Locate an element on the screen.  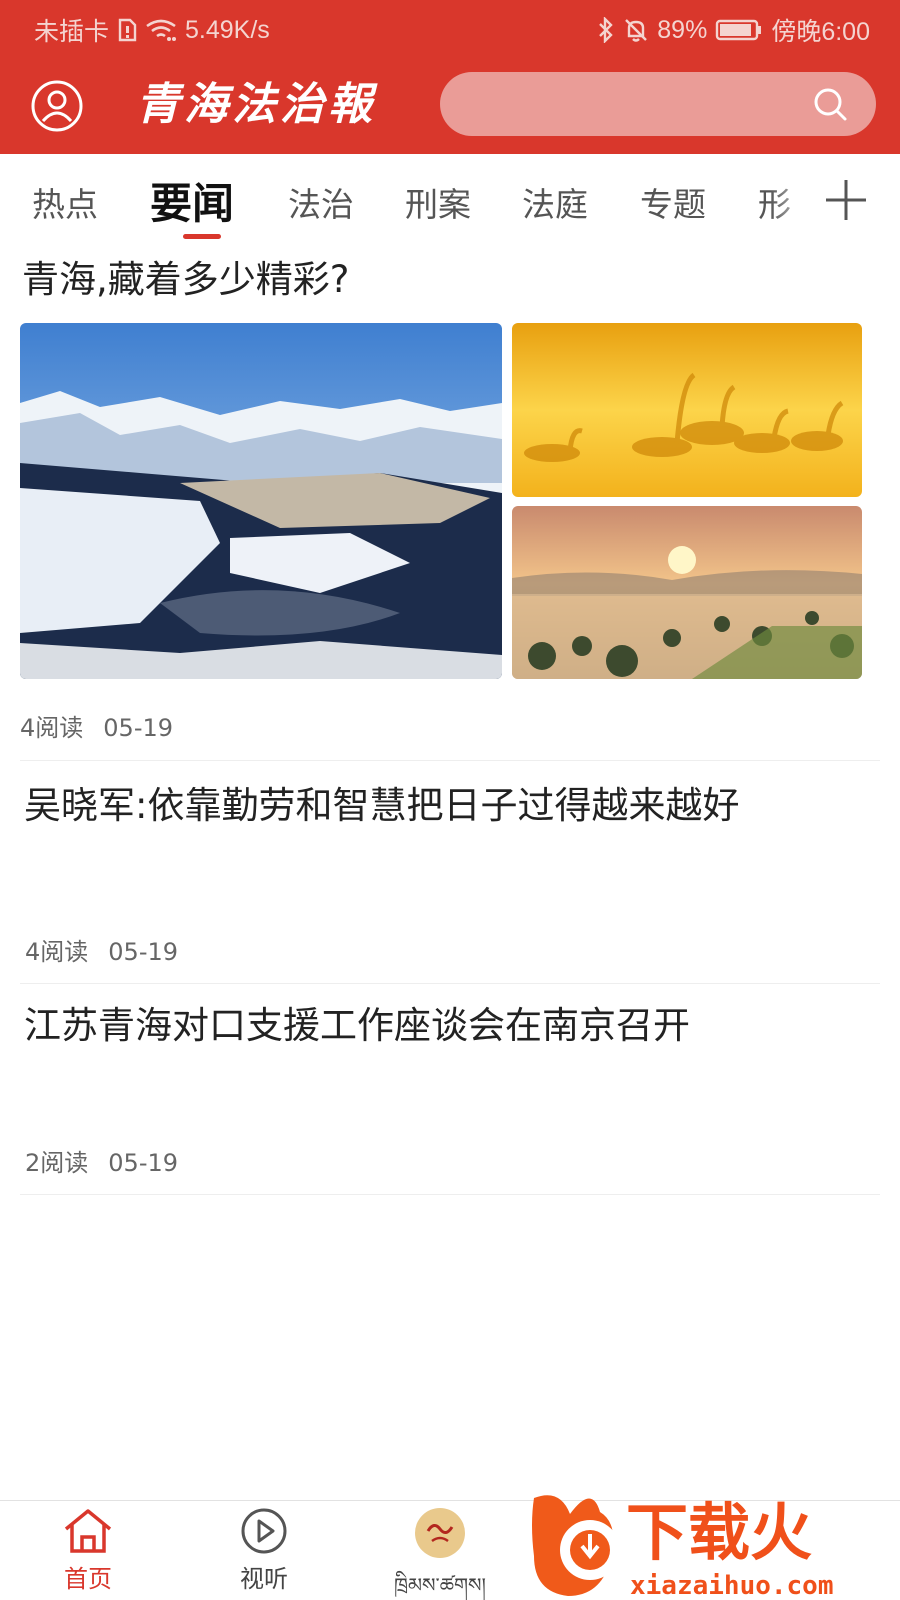
nav-tibetan-label: ཁྲིམས་ཚགས། is located at coordinates (440, 1585).